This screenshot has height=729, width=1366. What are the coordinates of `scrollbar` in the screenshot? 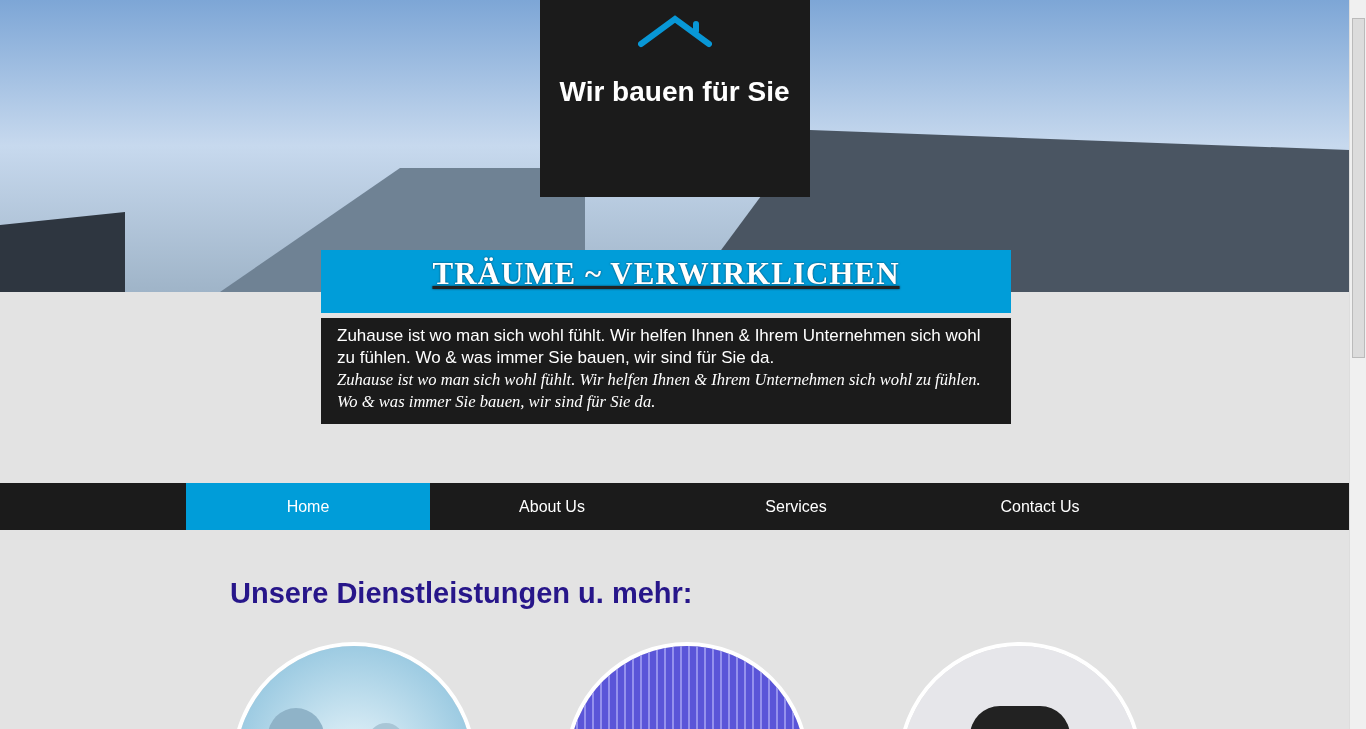 It's located at (1357, 364).